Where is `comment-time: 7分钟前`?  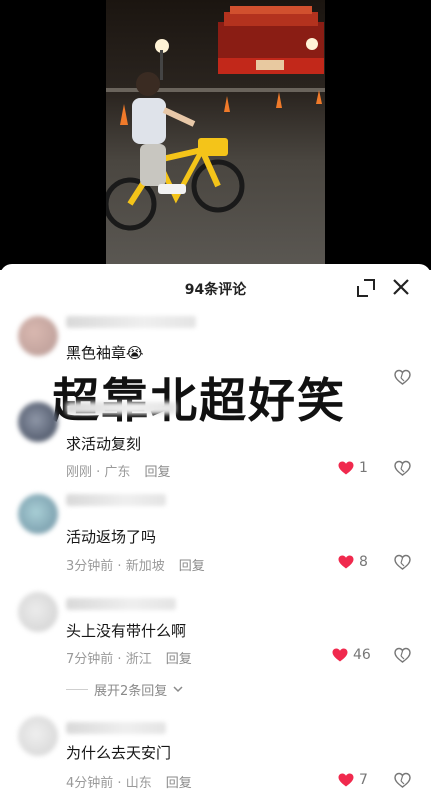 comment-time: 7分钟前 is located at coordinates (90, 659).